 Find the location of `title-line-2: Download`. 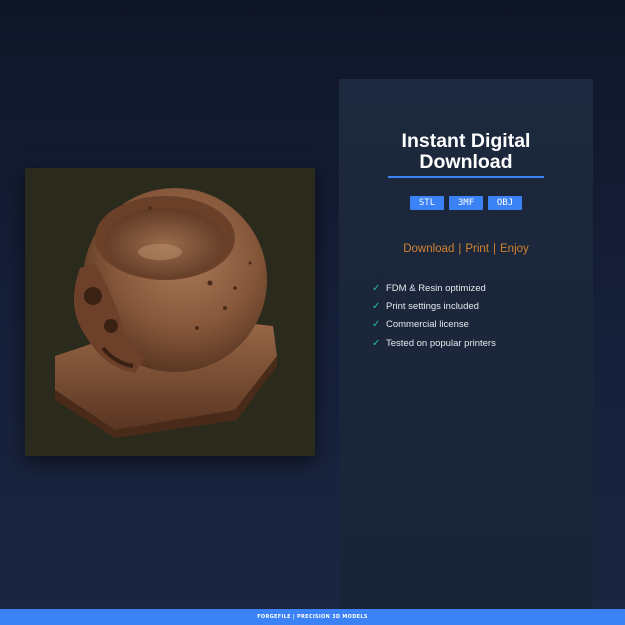

title-line-2: Download is located at coordinates (466, 162).